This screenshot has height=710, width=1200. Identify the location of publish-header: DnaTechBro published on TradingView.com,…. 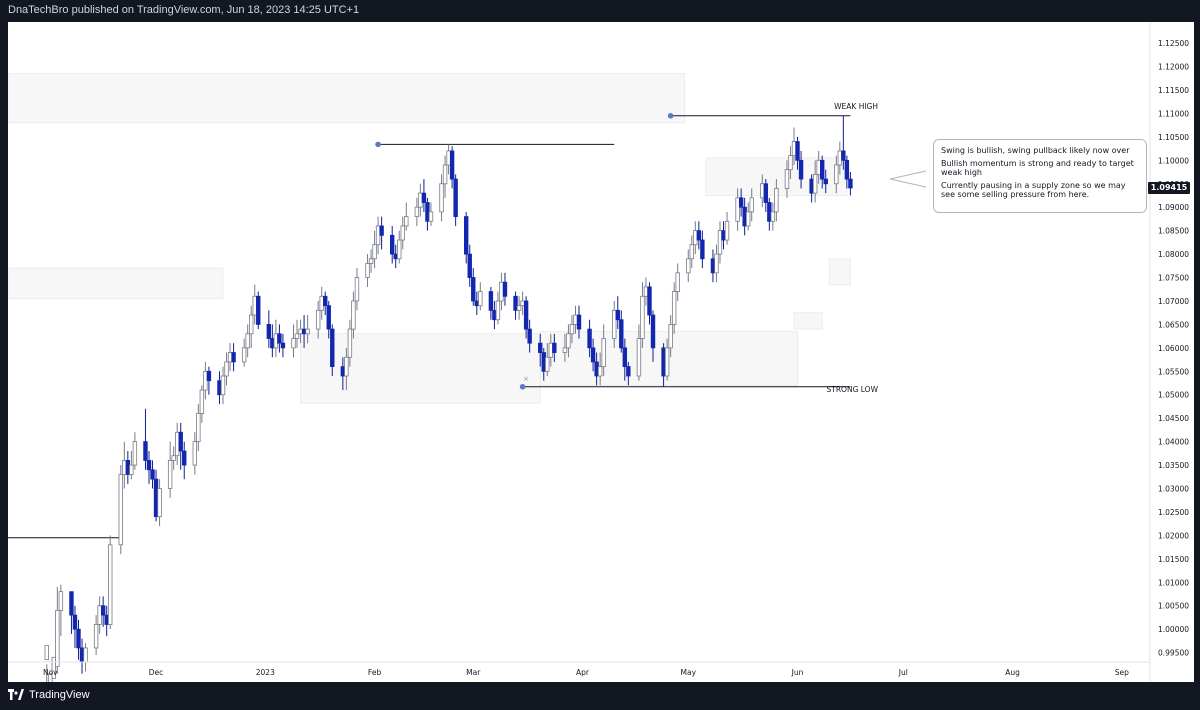
(600, 11).